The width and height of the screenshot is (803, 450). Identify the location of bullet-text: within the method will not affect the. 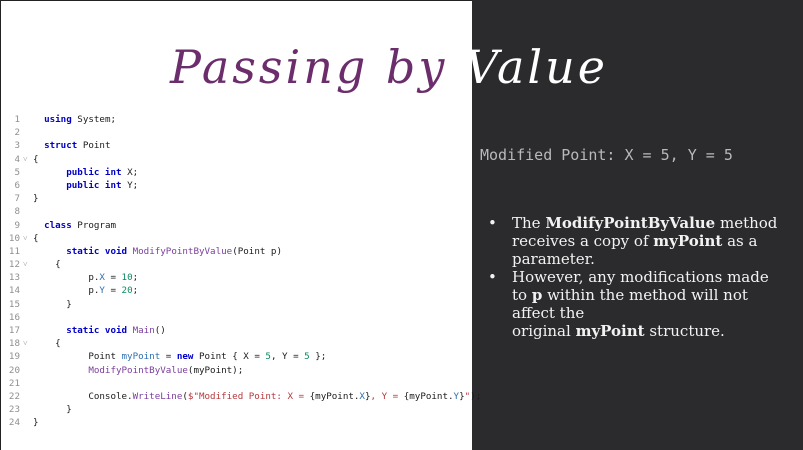
(630, 304).